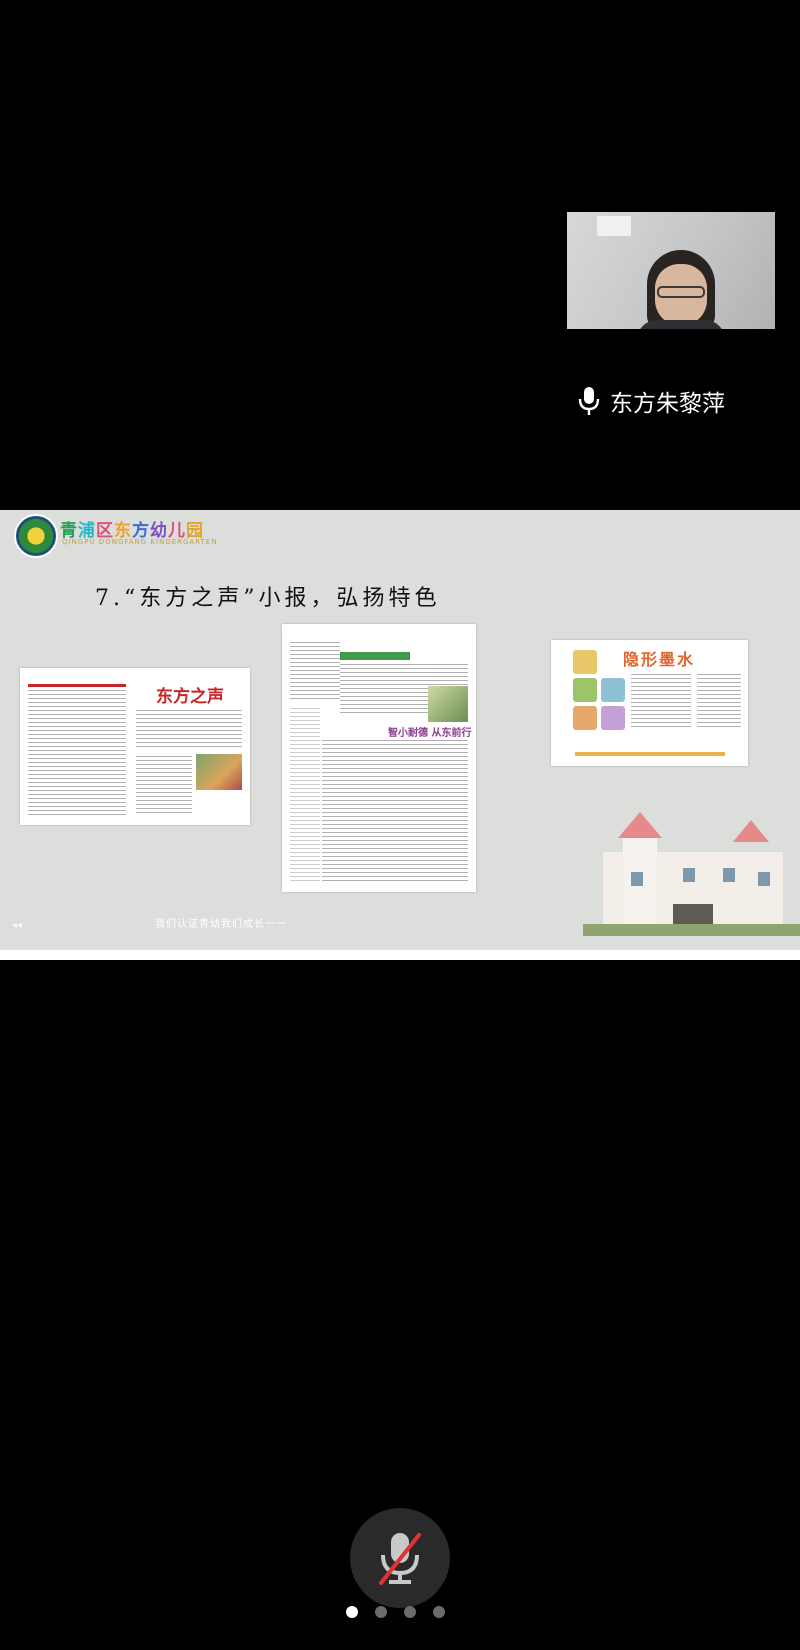 The height and width of the screenshot is (1650, 800). I want to click on paper2-cartoon, so click(448, 704).